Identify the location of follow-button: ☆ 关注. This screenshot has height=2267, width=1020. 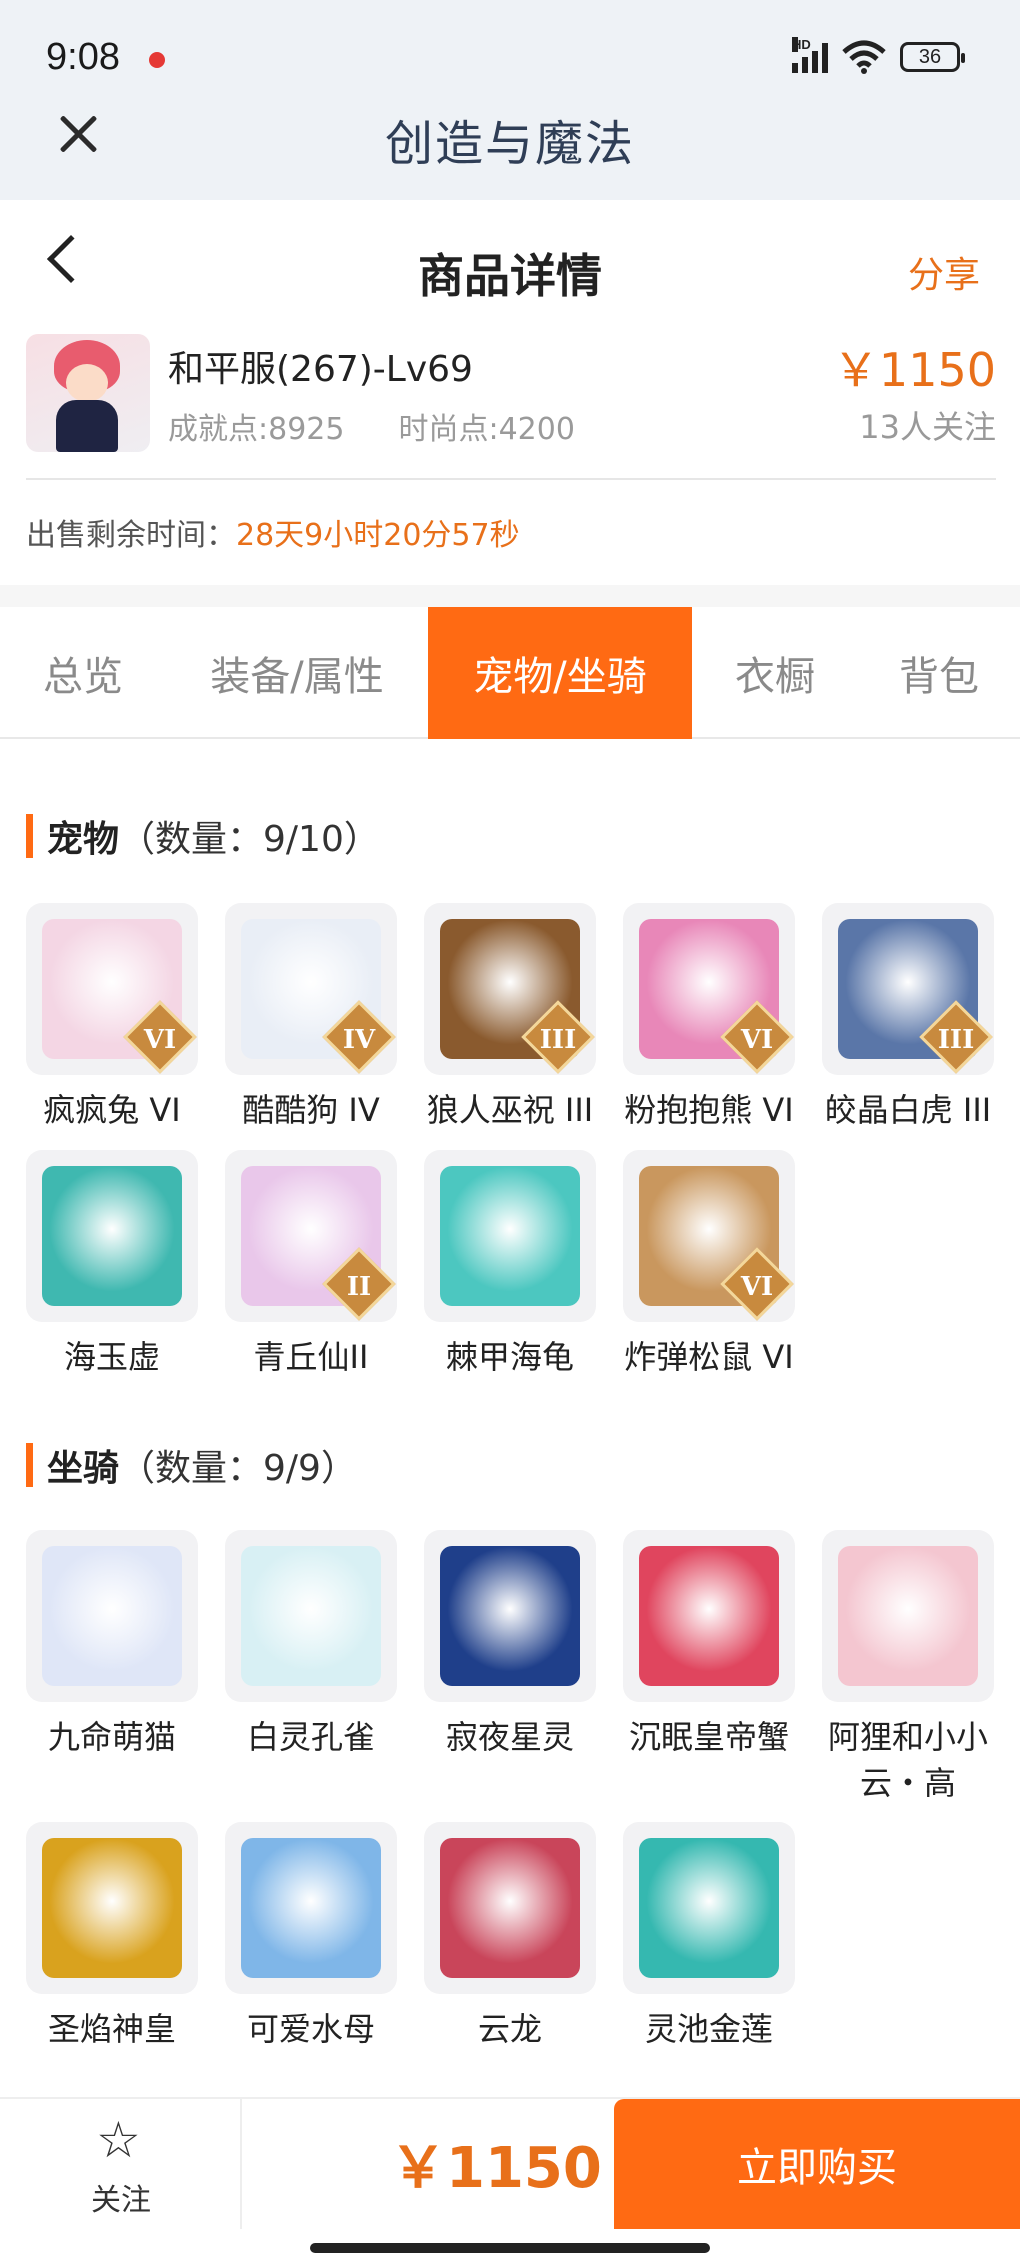
(121, 2164).